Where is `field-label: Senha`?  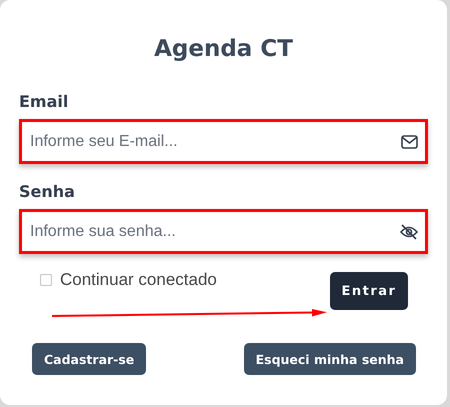
field-label: Senha is located at coordinates (47, 191).